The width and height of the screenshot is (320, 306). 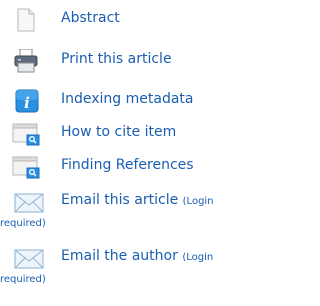 I want to click on tool-abstract: Abstract, so click(x=124, y=19).